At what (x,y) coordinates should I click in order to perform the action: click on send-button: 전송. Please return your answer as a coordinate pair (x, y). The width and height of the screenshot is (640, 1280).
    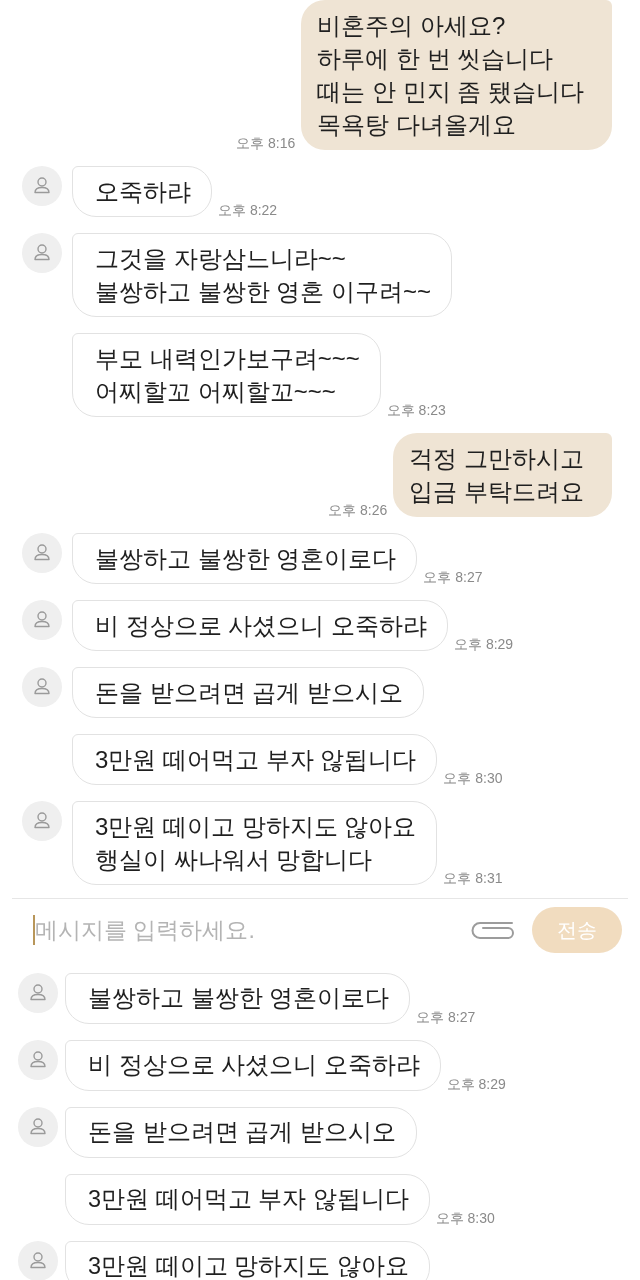
    Looking at the image, I should click on (577, 930).